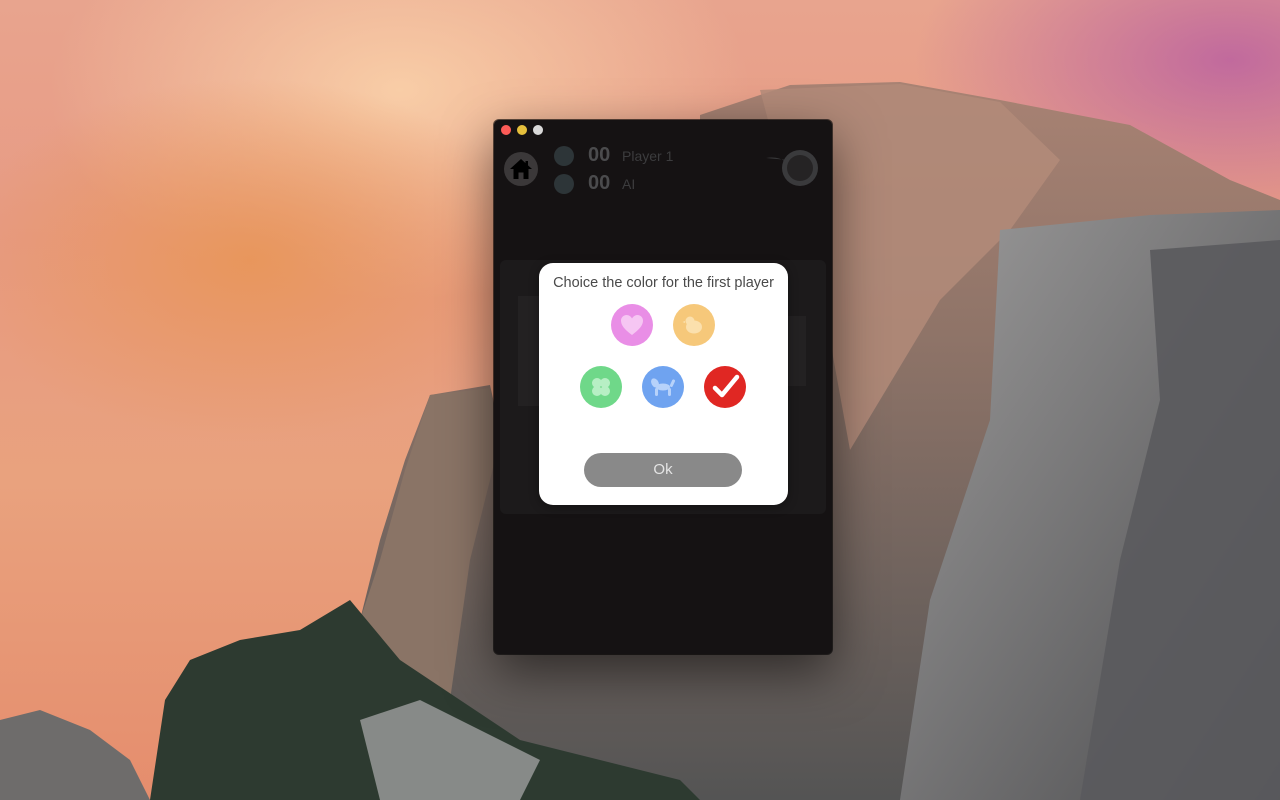 The image size is (1280, 800). I want to click on heart-icon, so click(632, 325).